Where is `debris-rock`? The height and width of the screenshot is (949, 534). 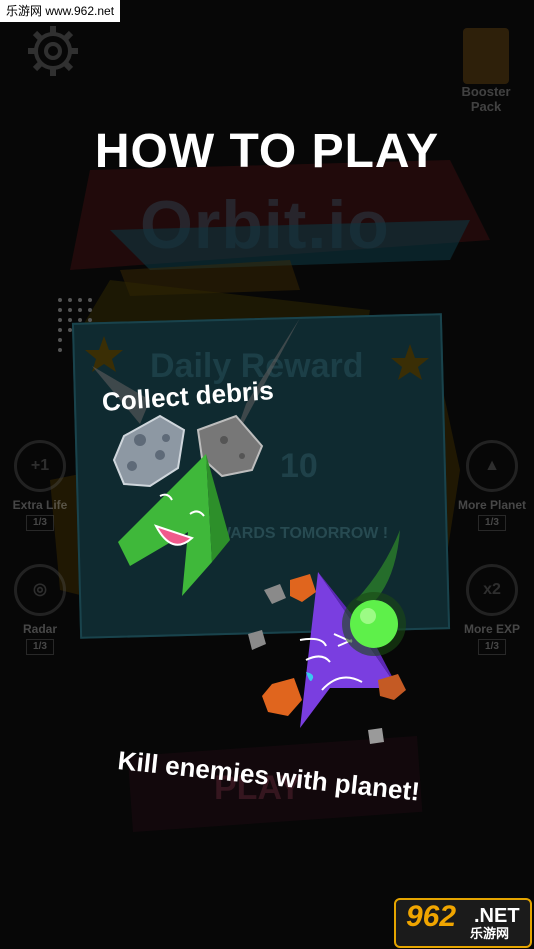 debris-rock is located at coordinates (149, 451).